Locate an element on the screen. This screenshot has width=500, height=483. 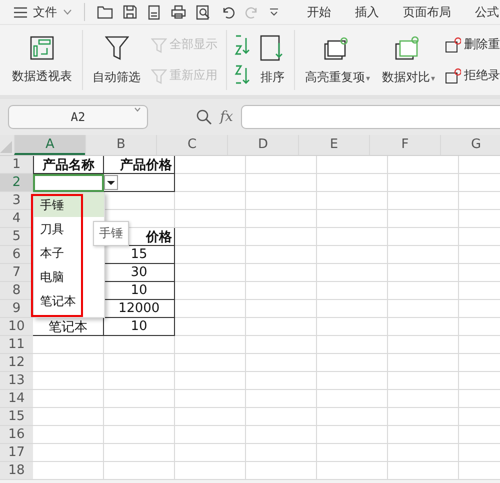
ribbon-button: 数据对比▾ is located at coordinates (408, 60).